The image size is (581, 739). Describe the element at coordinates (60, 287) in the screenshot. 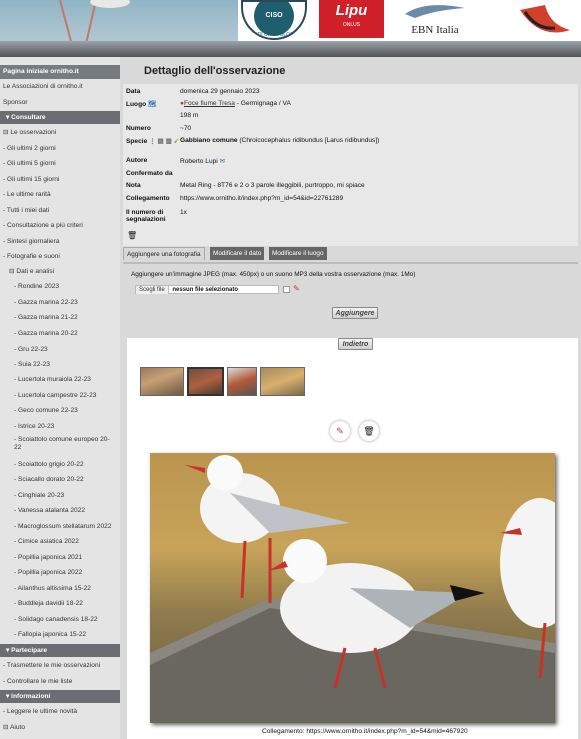

I see `sidebar-analysis-item: - Rondine 2023` at that location.